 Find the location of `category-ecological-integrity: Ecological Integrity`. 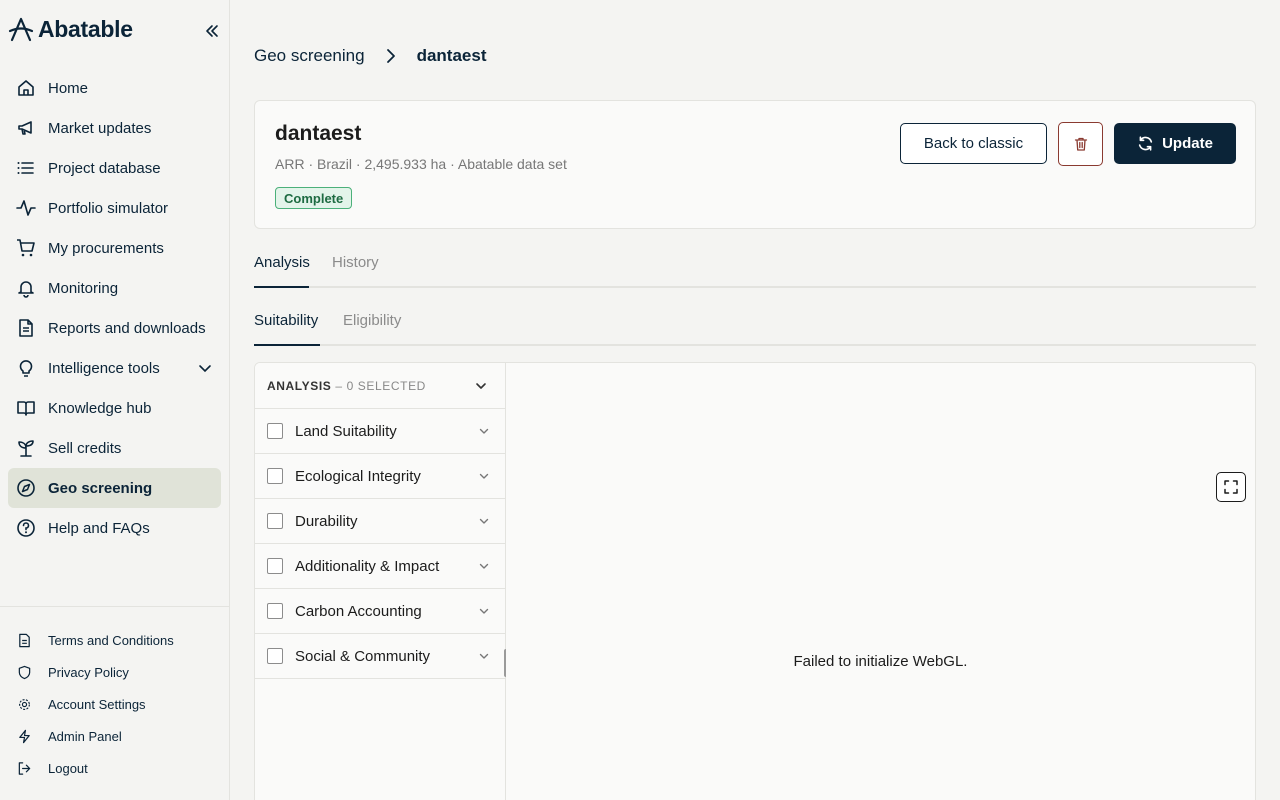

category-ecological-integrity: Ecological Integrity is located at coordinates (380, 476).